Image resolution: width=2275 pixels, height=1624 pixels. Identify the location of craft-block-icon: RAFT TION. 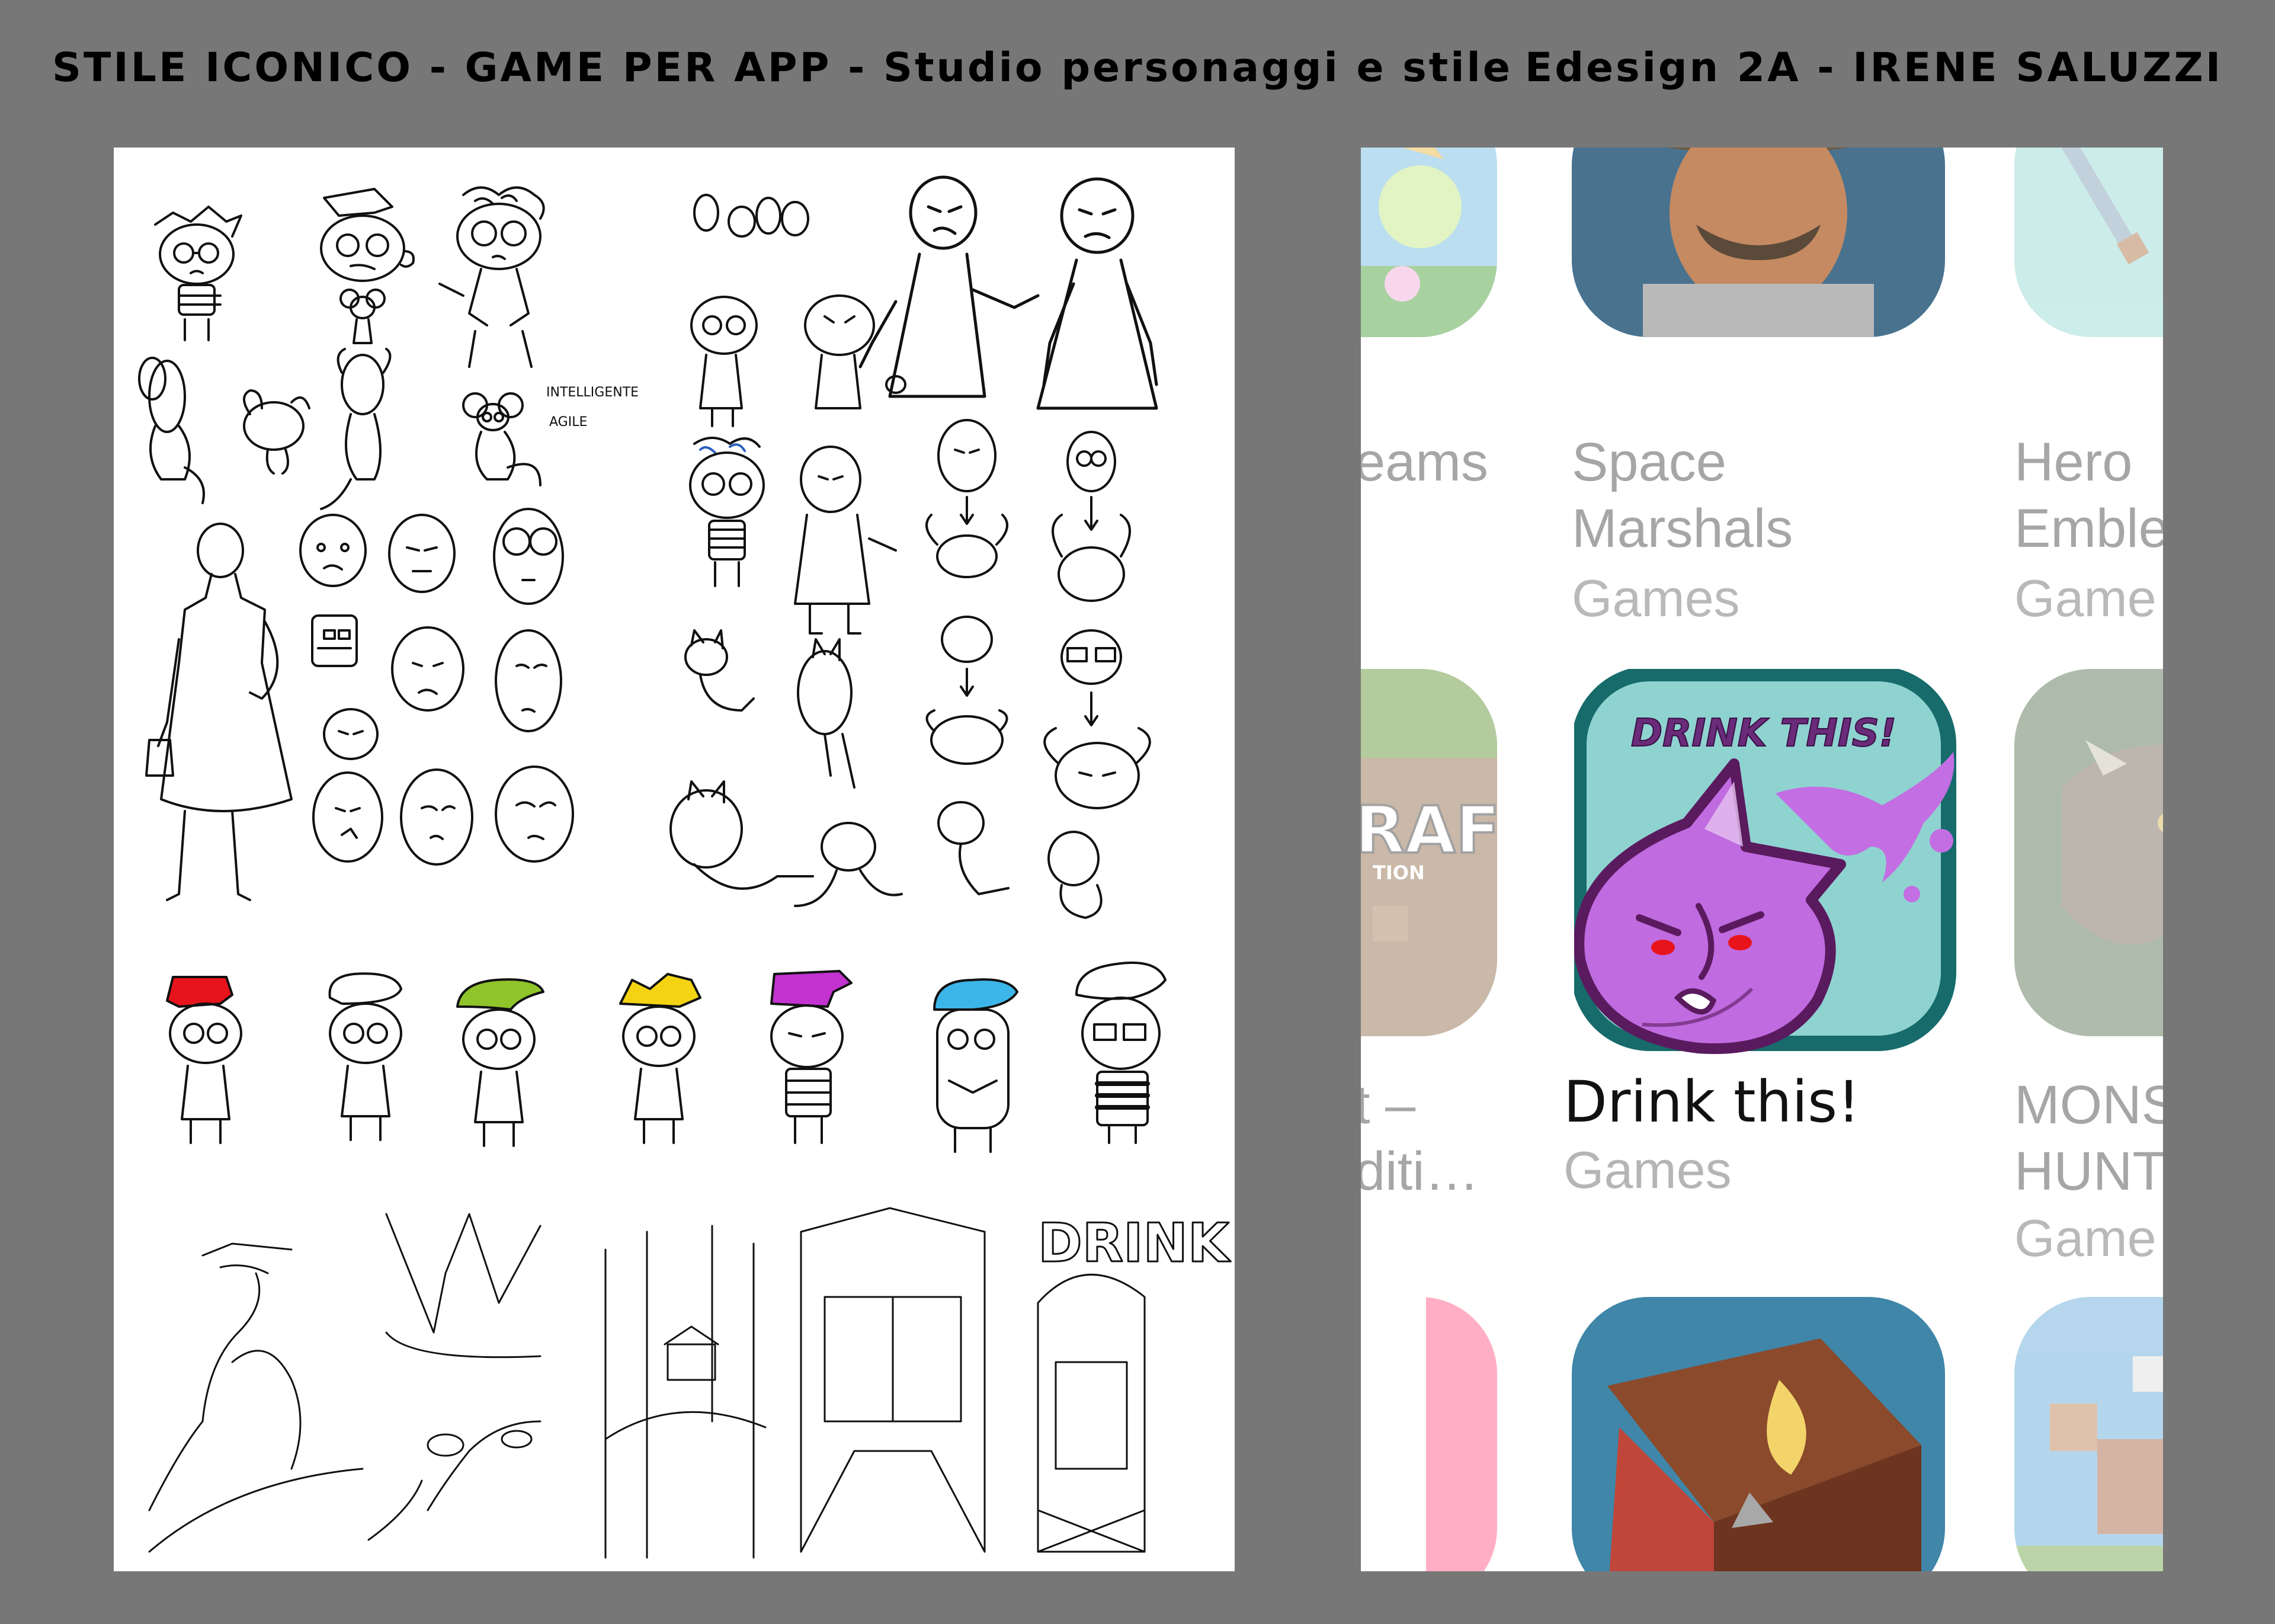
(1429, 853).